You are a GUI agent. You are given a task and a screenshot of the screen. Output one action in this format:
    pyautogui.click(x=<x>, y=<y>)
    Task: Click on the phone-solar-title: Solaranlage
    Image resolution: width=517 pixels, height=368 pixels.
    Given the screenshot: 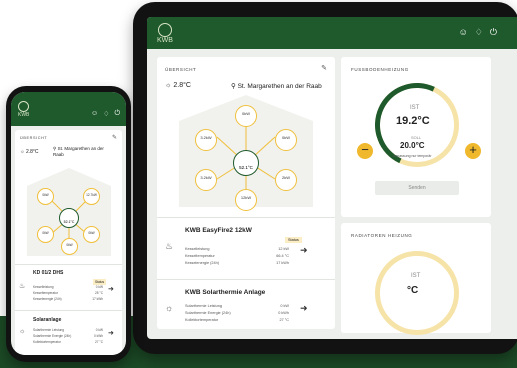 What is the action you would take?
    pyautogui.click(x=47, y=320)
    